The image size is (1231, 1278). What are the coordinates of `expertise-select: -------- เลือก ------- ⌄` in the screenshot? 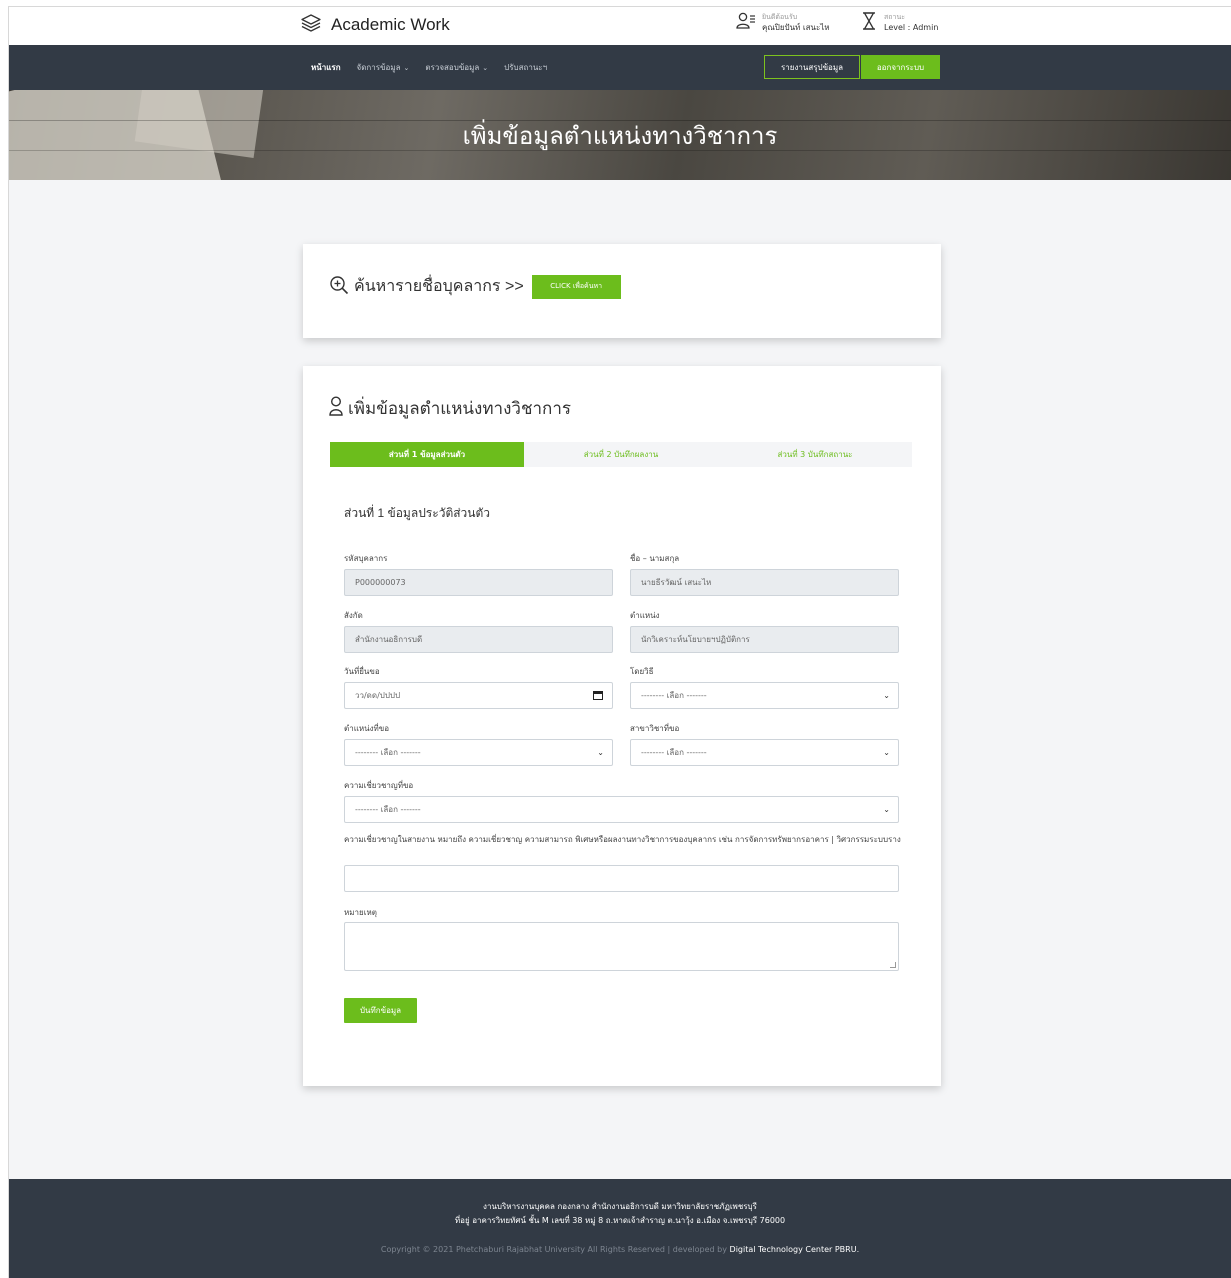 It's located at (621, 809).